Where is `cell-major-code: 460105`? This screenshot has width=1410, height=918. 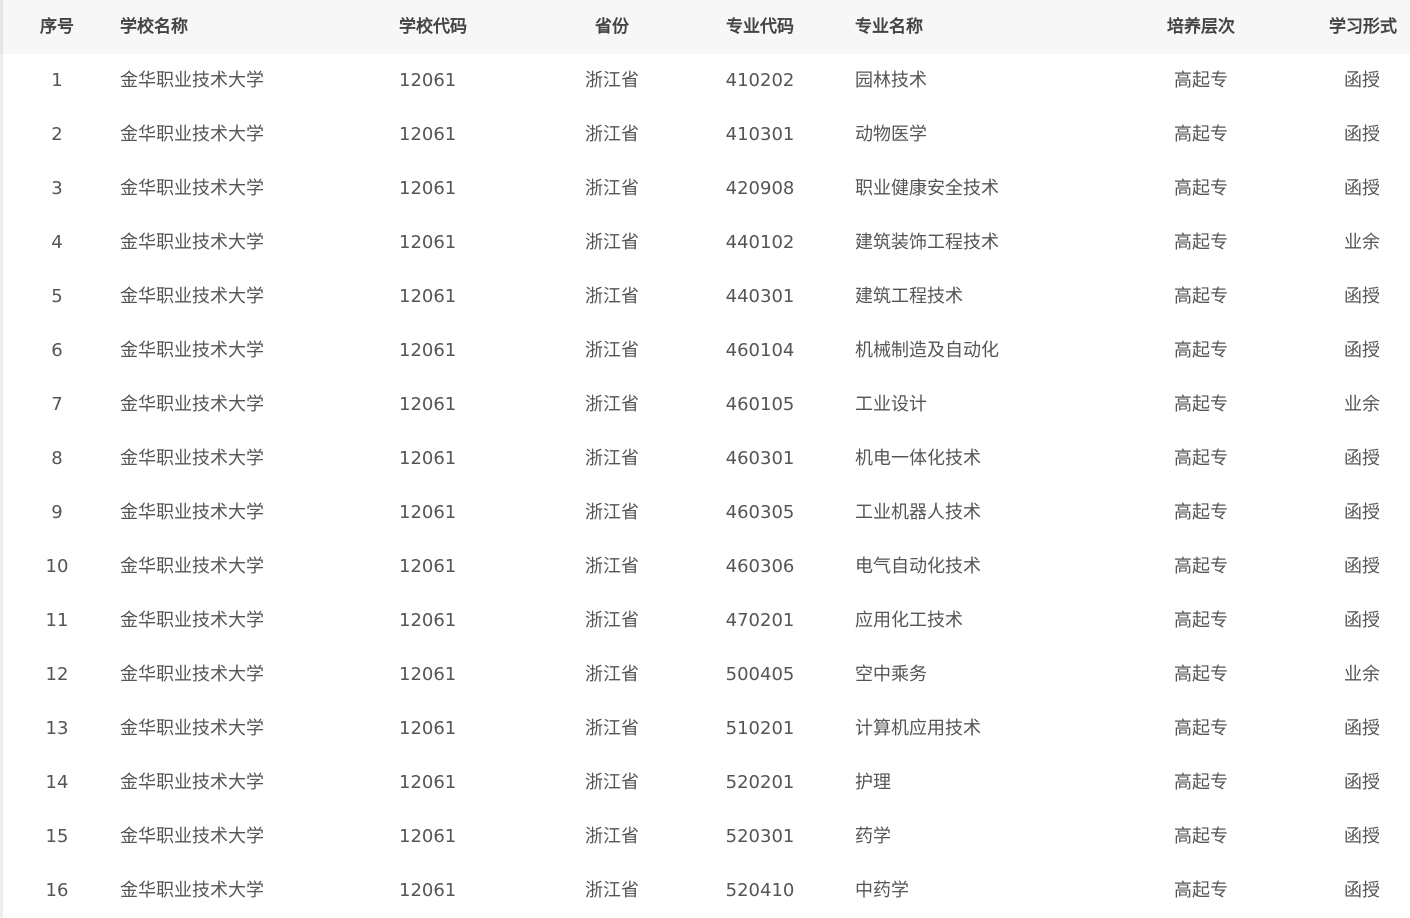 cell-major-code: 460105 is located at coordinates (760, 404).